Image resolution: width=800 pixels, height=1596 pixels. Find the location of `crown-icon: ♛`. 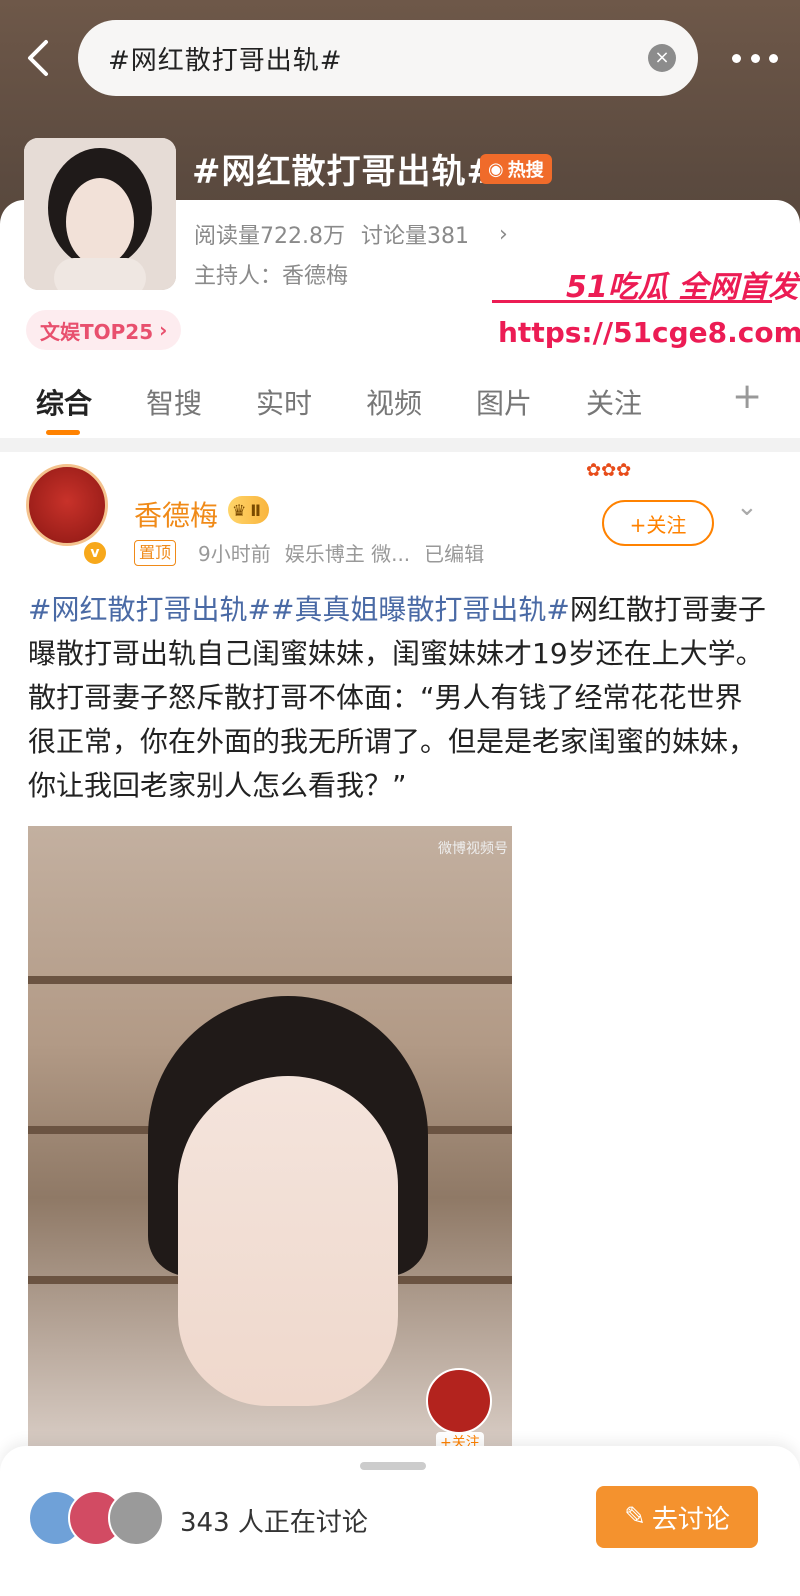

crown-icon: ♛ is located at coordinates (239, 510).